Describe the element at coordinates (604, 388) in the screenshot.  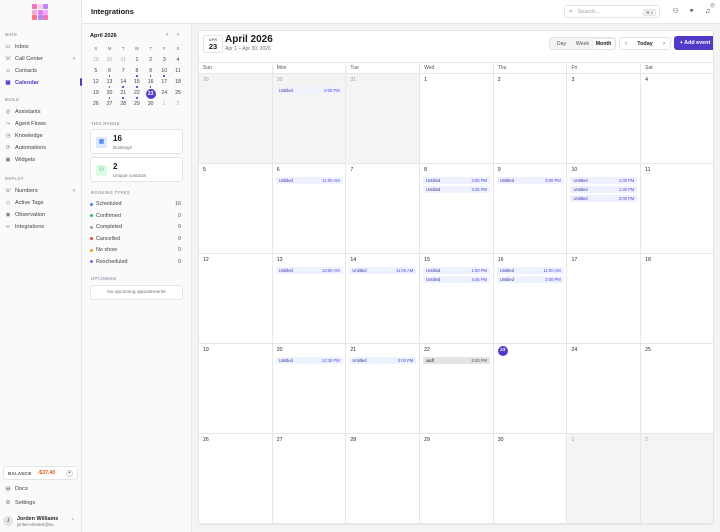
I see `day-cell: 24` at that location.